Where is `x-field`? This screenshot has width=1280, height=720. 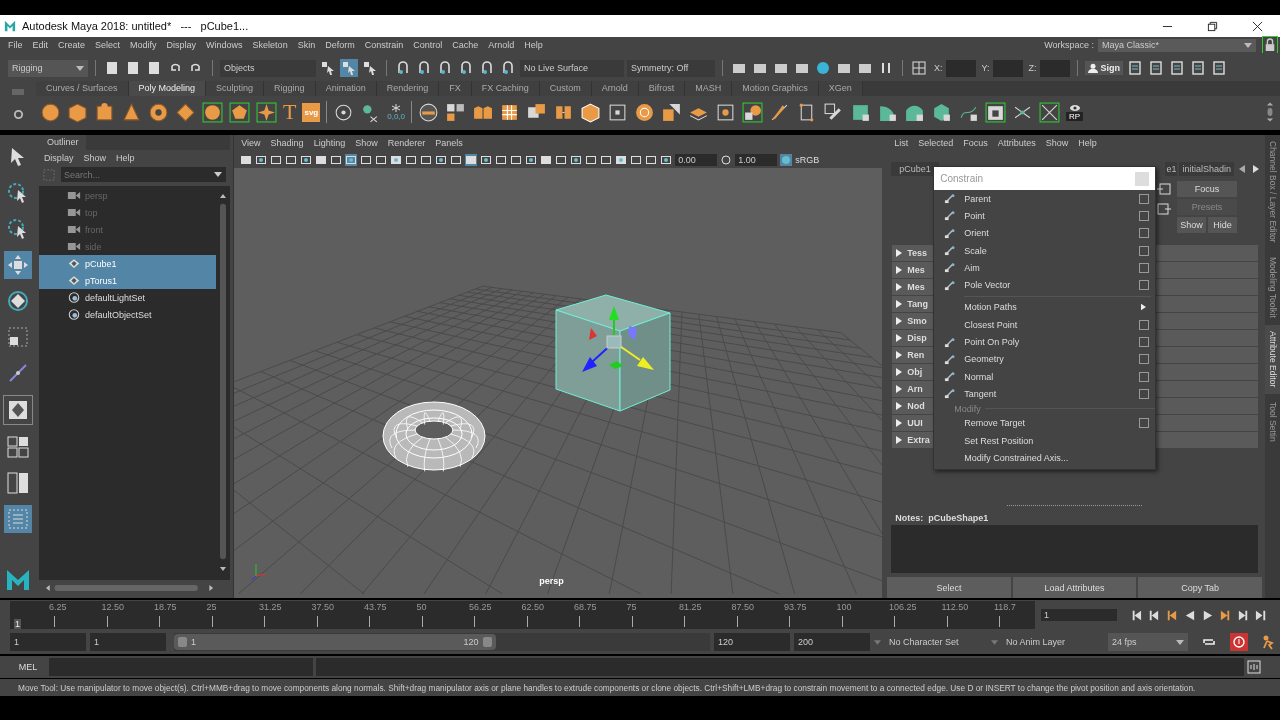
x-field is located at coordinates (960, 68).